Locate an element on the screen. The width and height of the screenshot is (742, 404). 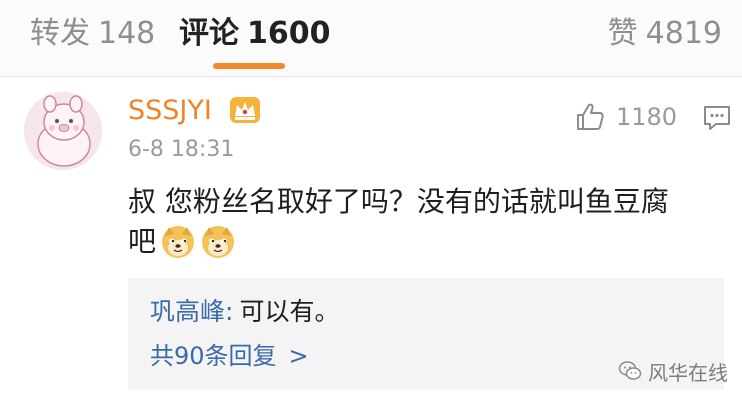
chevron-right-icon: > is located at coordinates (298, 356).